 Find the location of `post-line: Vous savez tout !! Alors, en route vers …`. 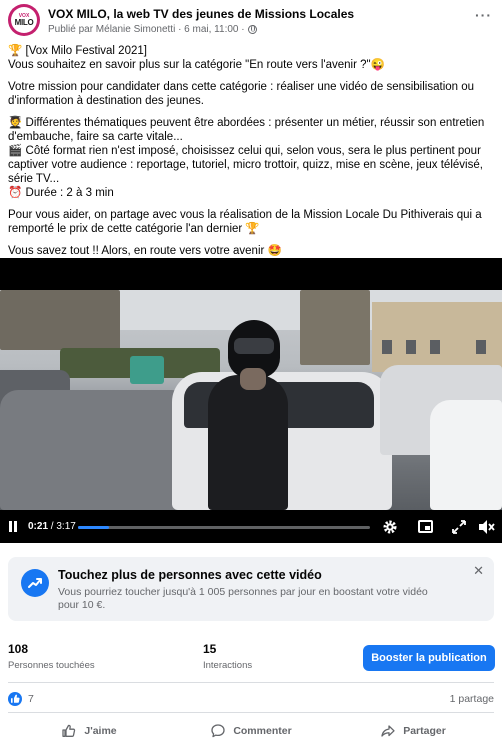

post-line: Vous savez tout !! Alors, en route vers … is located at coordinates (145, 251).